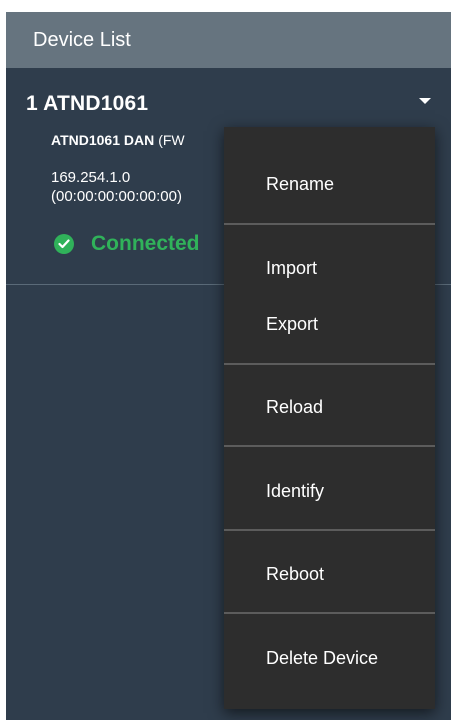 The width and height of the screenshot is (451, 720). What do you see at coordinates (87, 103) in the screenshot?
I see `device-name: 1 ATND1061` at bounding box center [87, 103].